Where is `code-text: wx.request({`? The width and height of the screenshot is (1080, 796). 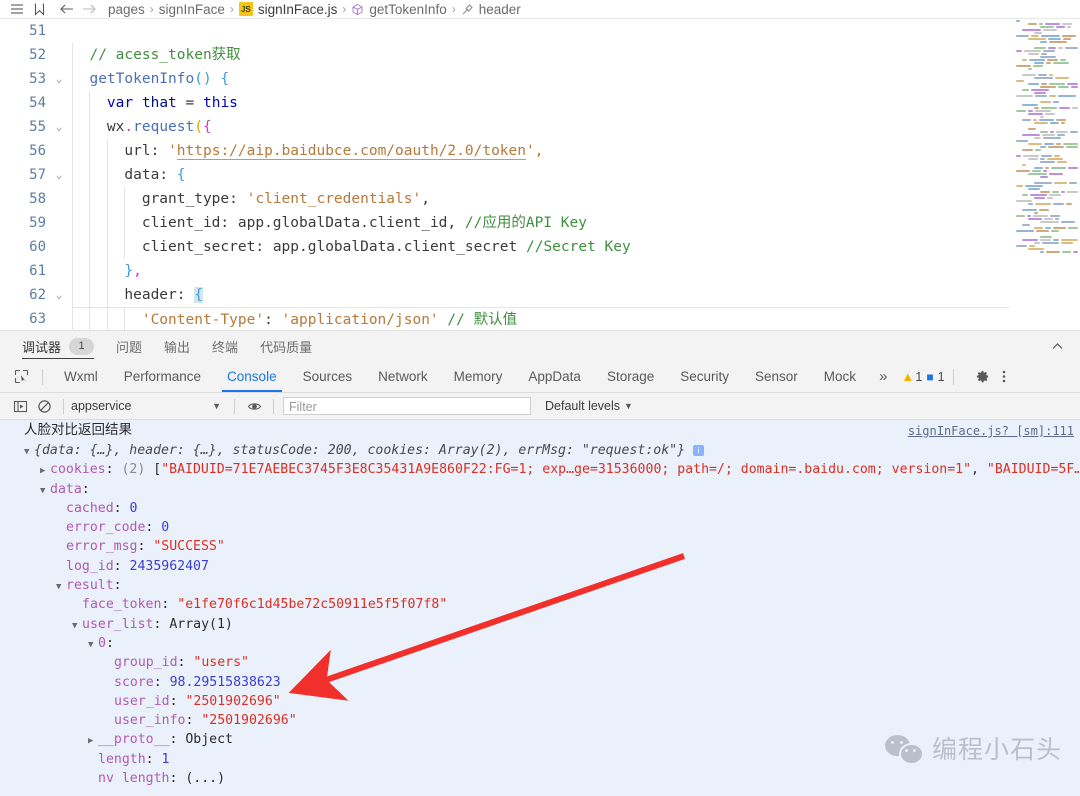 code-text: wx.request({ is located at coordinates (541, 127).